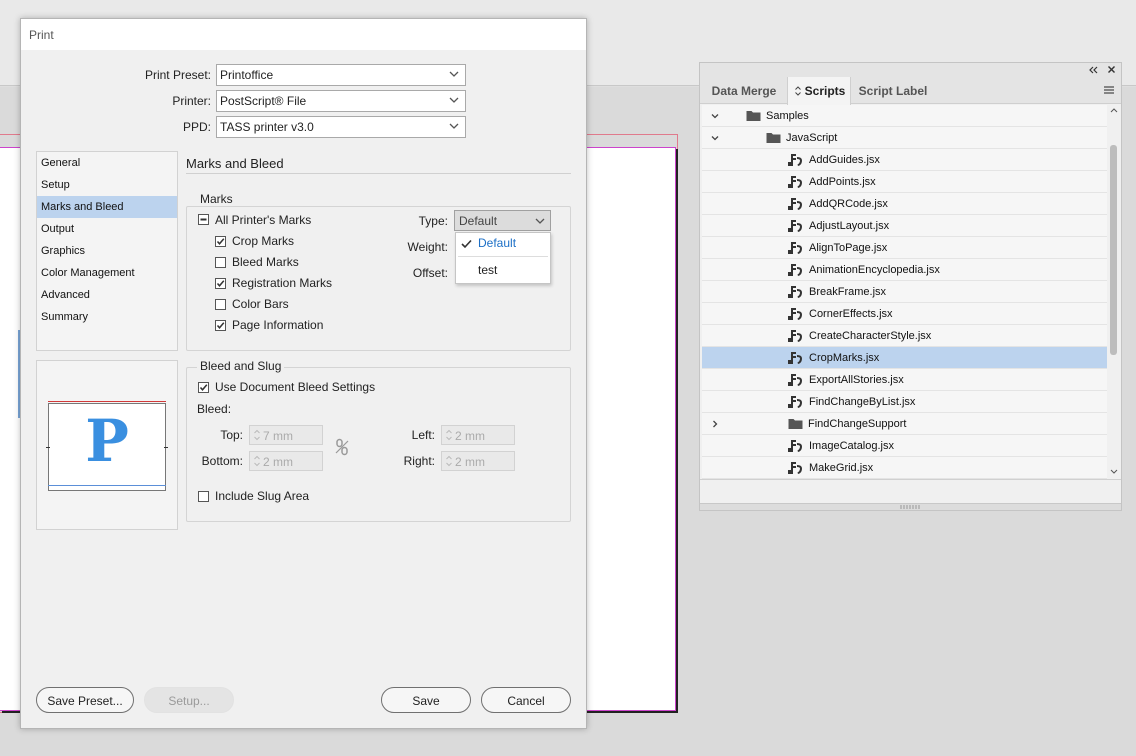  I want to click on cancel-button: Cancel, so click(526, 700).